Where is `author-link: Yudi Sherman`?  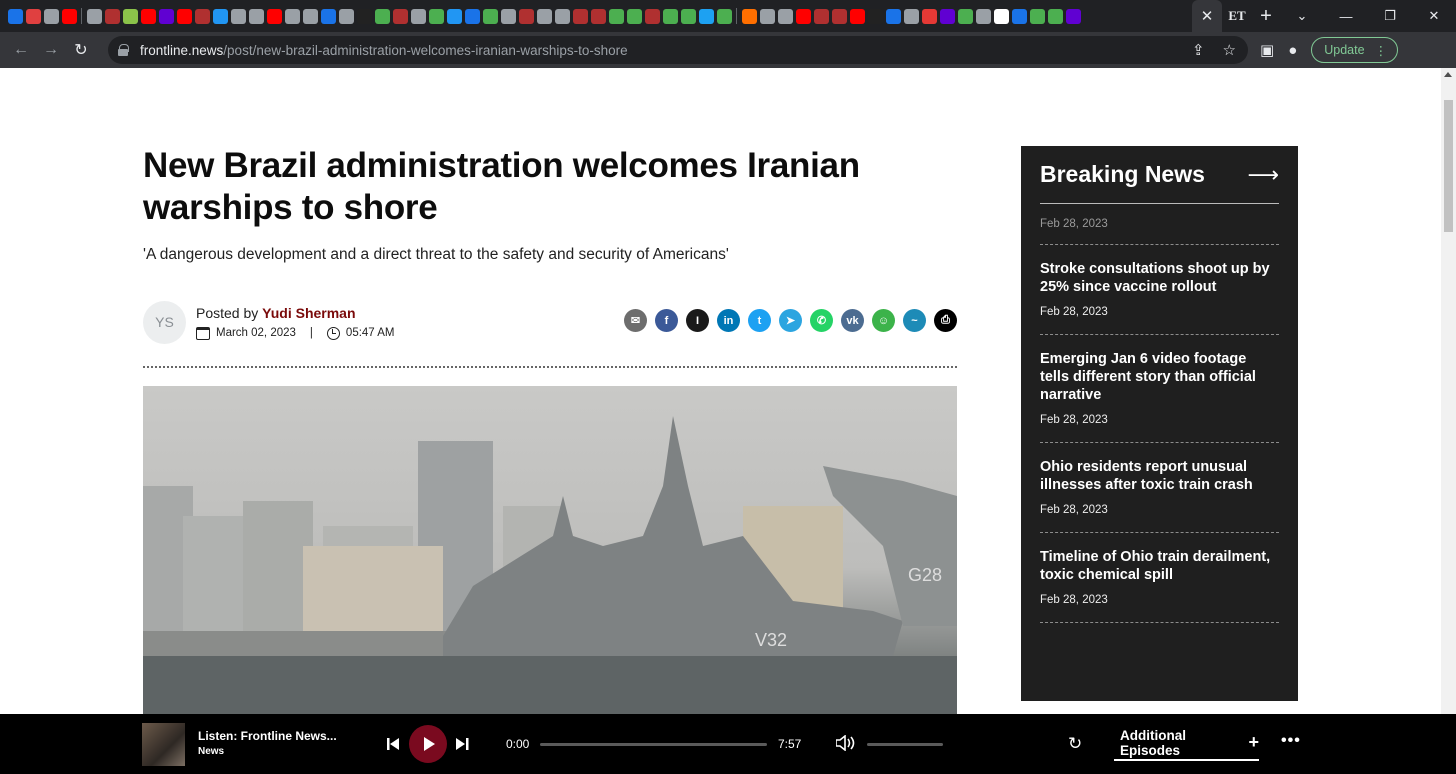
author-link: Yudi Sherman is located at coordinates (308, 313).